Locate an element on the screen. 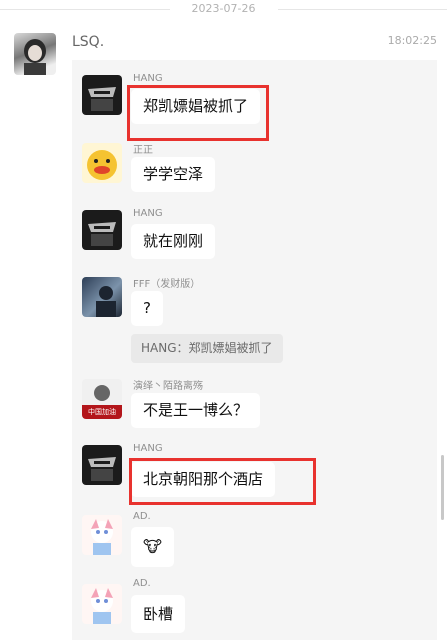 The width and height of the screenshot is (447, 640). avatar-badge-text: 中国加油 is located at coordinates (102, 412).